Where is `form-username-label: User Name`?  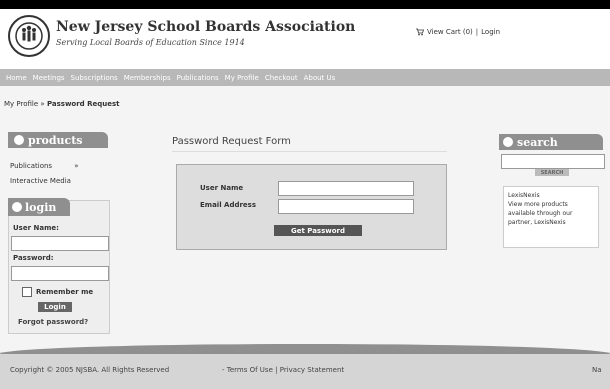
form-username-label: User Name is located at coordinates (222, 188).